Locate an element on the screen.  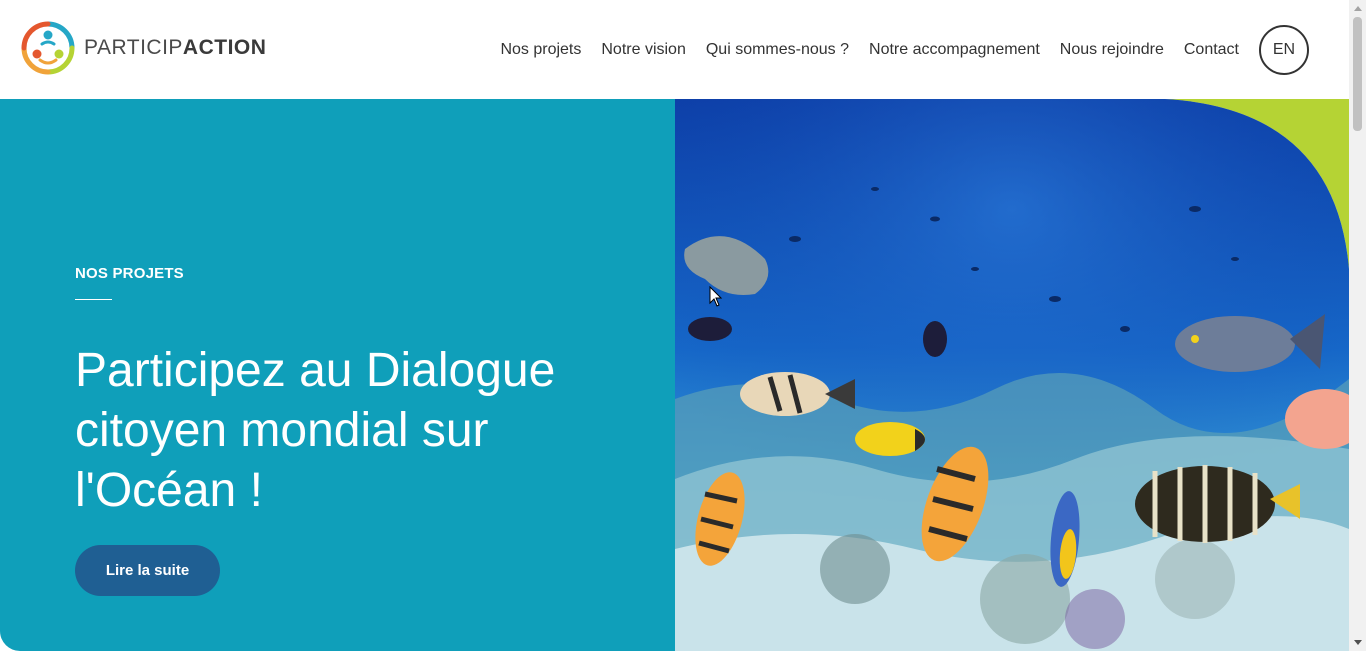
logo-wordmark: PARTICIPACTION is located at coordinates (175, 48).